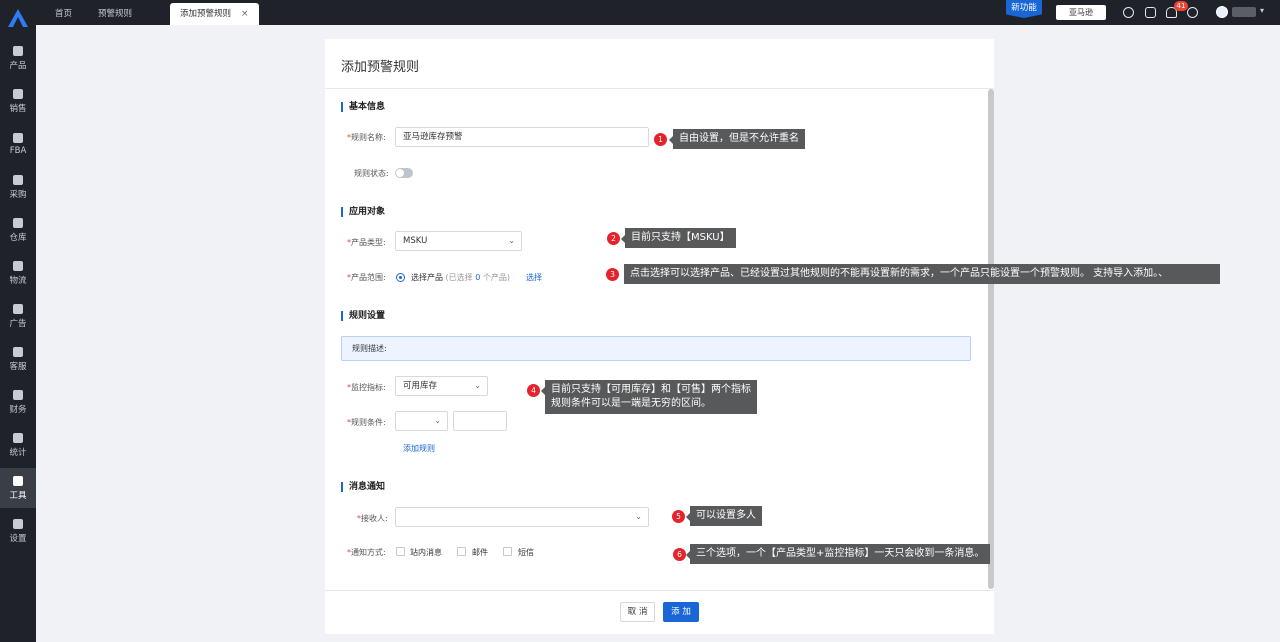  Describe the element at coordinates (363, 316) in the screenshot. I see `section-rule-settings: 规则设置` at that location.